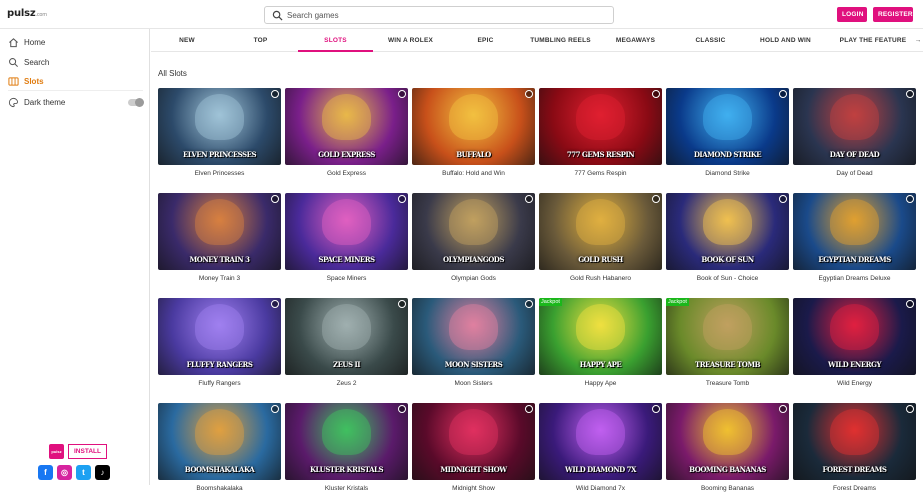 Image resolution: width=923 pixels, height=492 pixels. Describe the element at coordinates (87, 451) in the screenshot. I see `install-button: INSTALL` at that location.